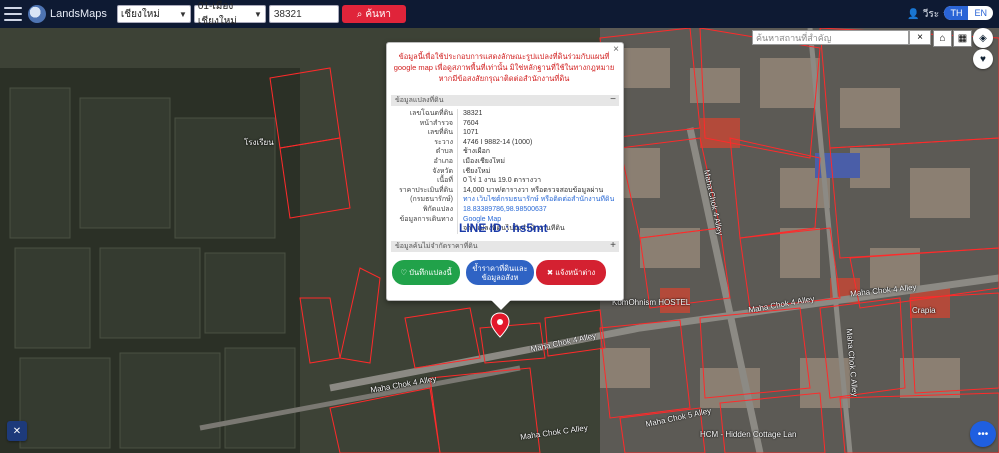 This screenshot has width=999, height=453. I want to click on row-value: 4746 I 9882-14 (1000), so click(498, 142).